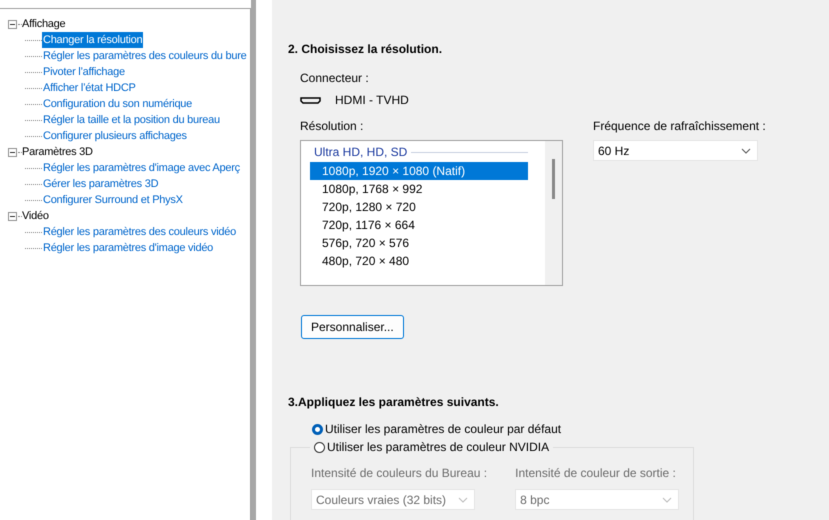 The image size is (829, 520). I want to click on resolution-option: 720p, 1176 × 664, so click(419, 225).